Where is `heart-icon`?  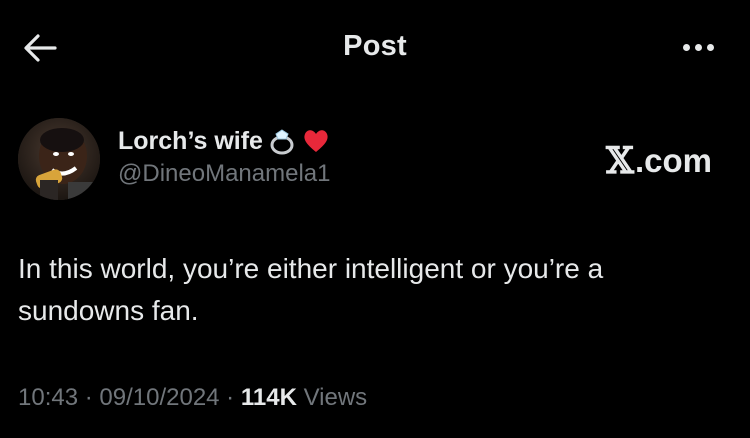 heart-icon is located at coordinates (316, 141).